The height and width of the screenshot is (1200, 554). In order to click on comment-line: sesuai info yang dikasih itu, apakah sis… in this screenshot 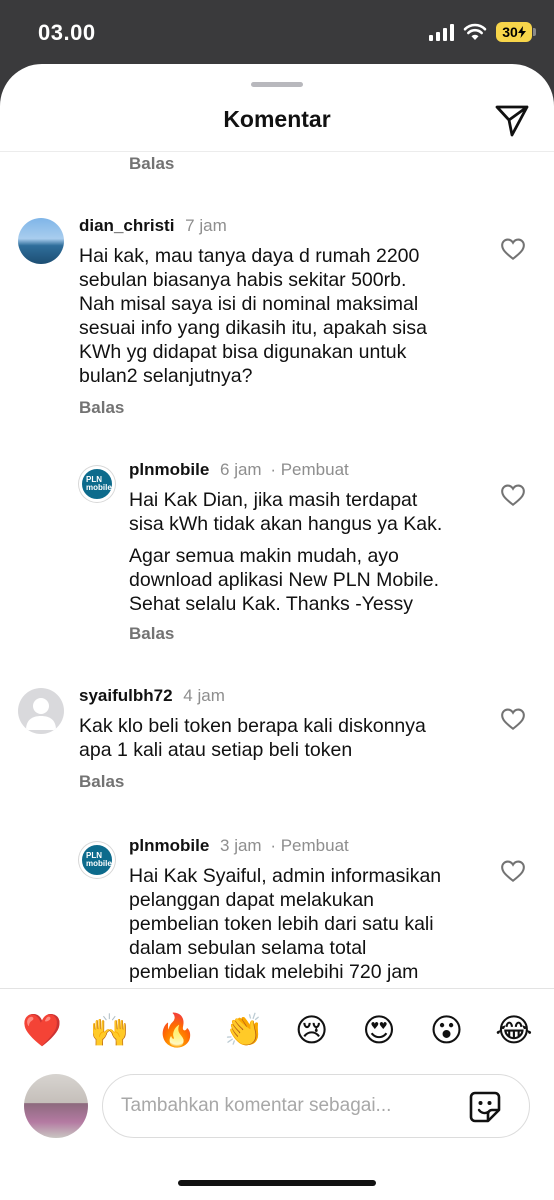, I will do `click(253, 328)`.